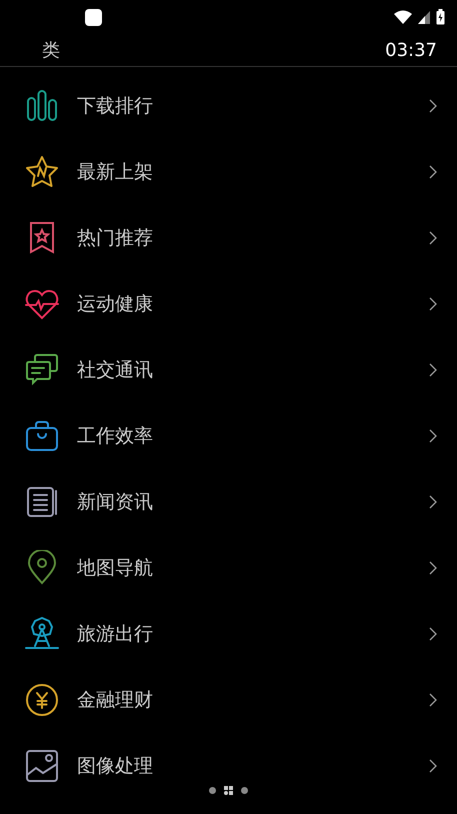 The image size is (457, 814). Describe the element at coordinates (228, 172) in the screenshot. I see `category-item: 最新上架` at that location.